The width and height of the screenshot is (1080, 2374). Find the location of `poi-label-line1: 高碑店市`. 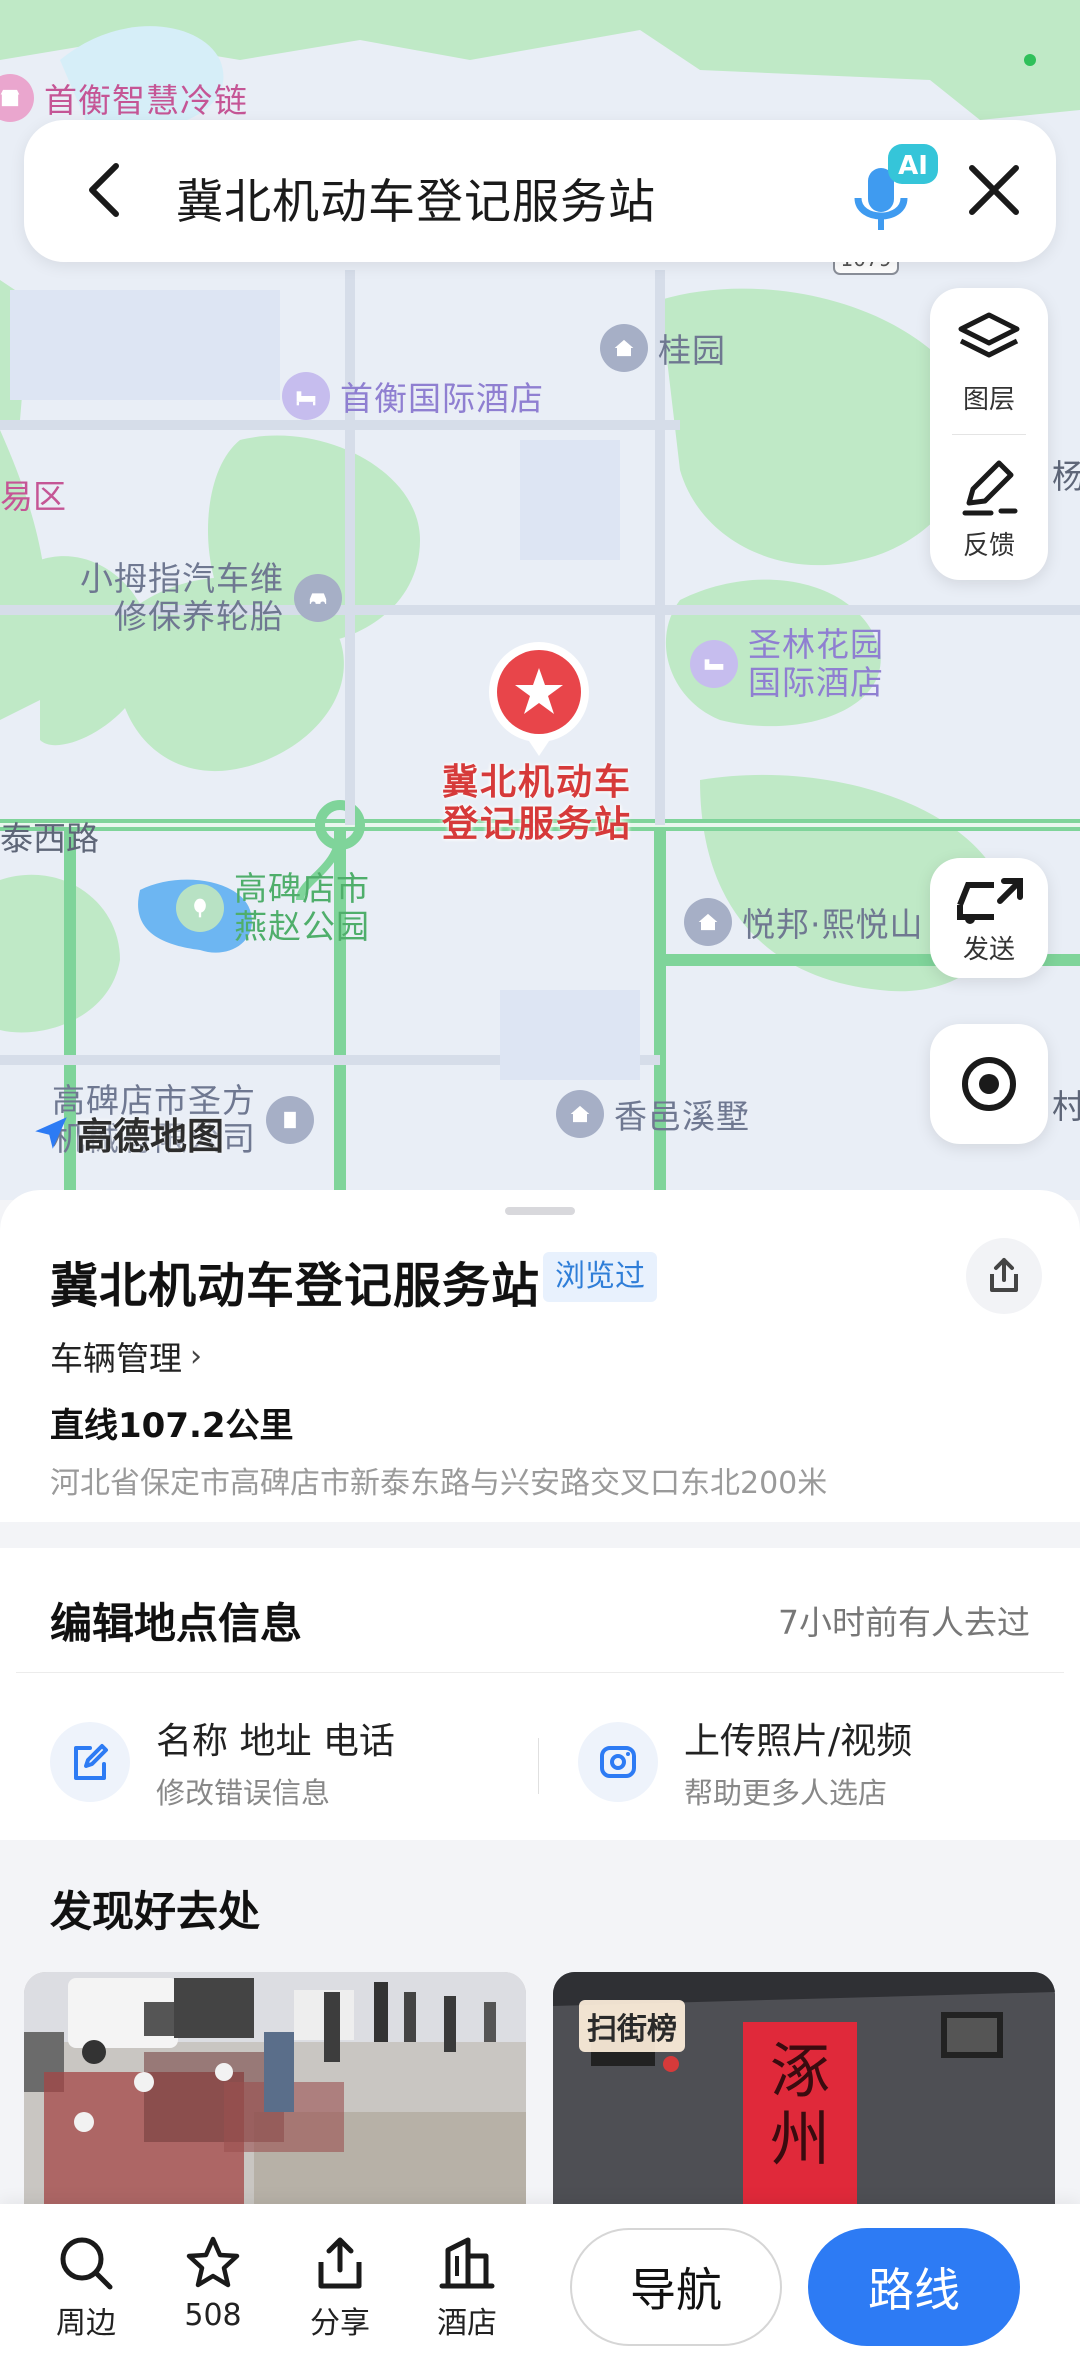

poi-label-line1: 高碑店市 is located at coordinates (302, 888).